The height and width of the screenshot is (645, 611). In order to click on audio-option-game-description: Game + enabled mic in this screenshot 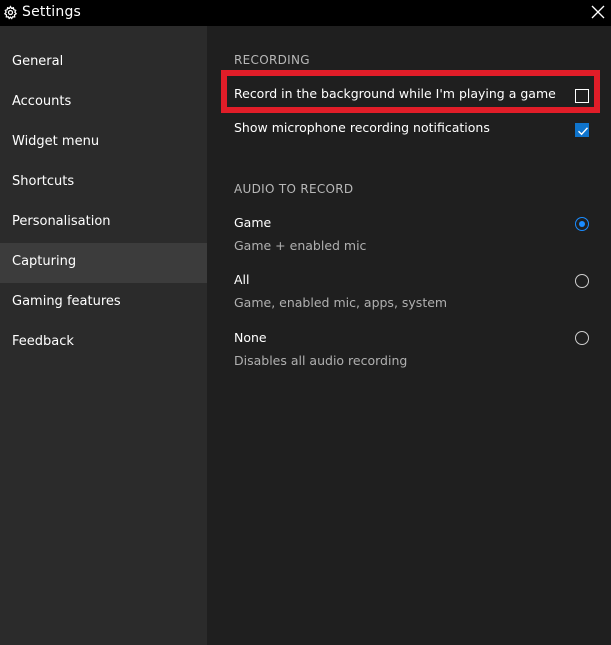, I will do `click(300, 245)`.